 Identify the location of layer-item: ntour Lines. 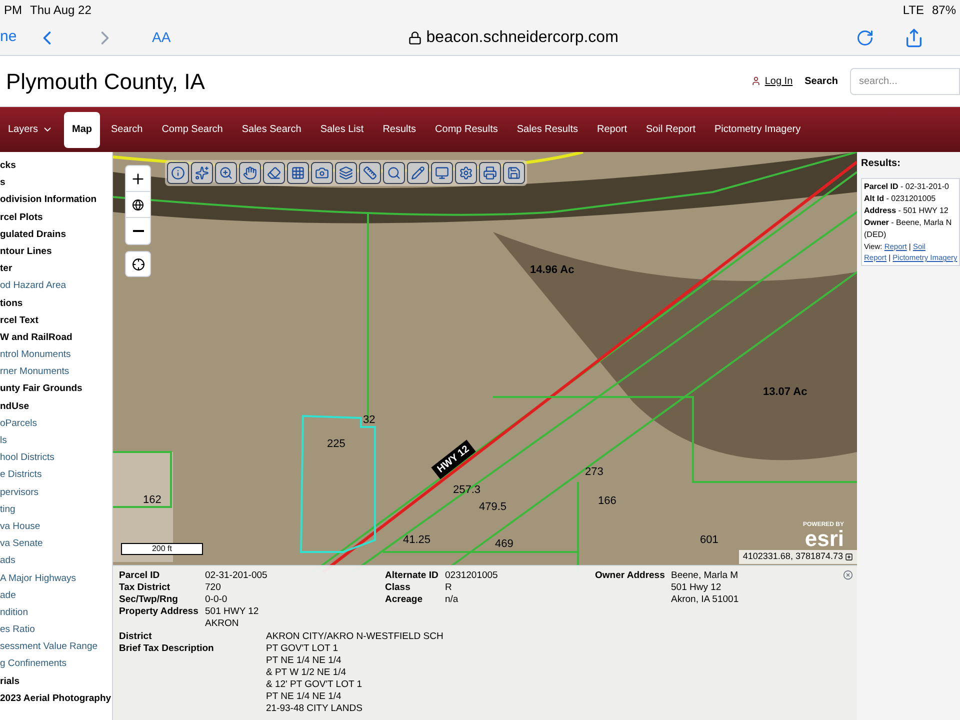
(56, 251).